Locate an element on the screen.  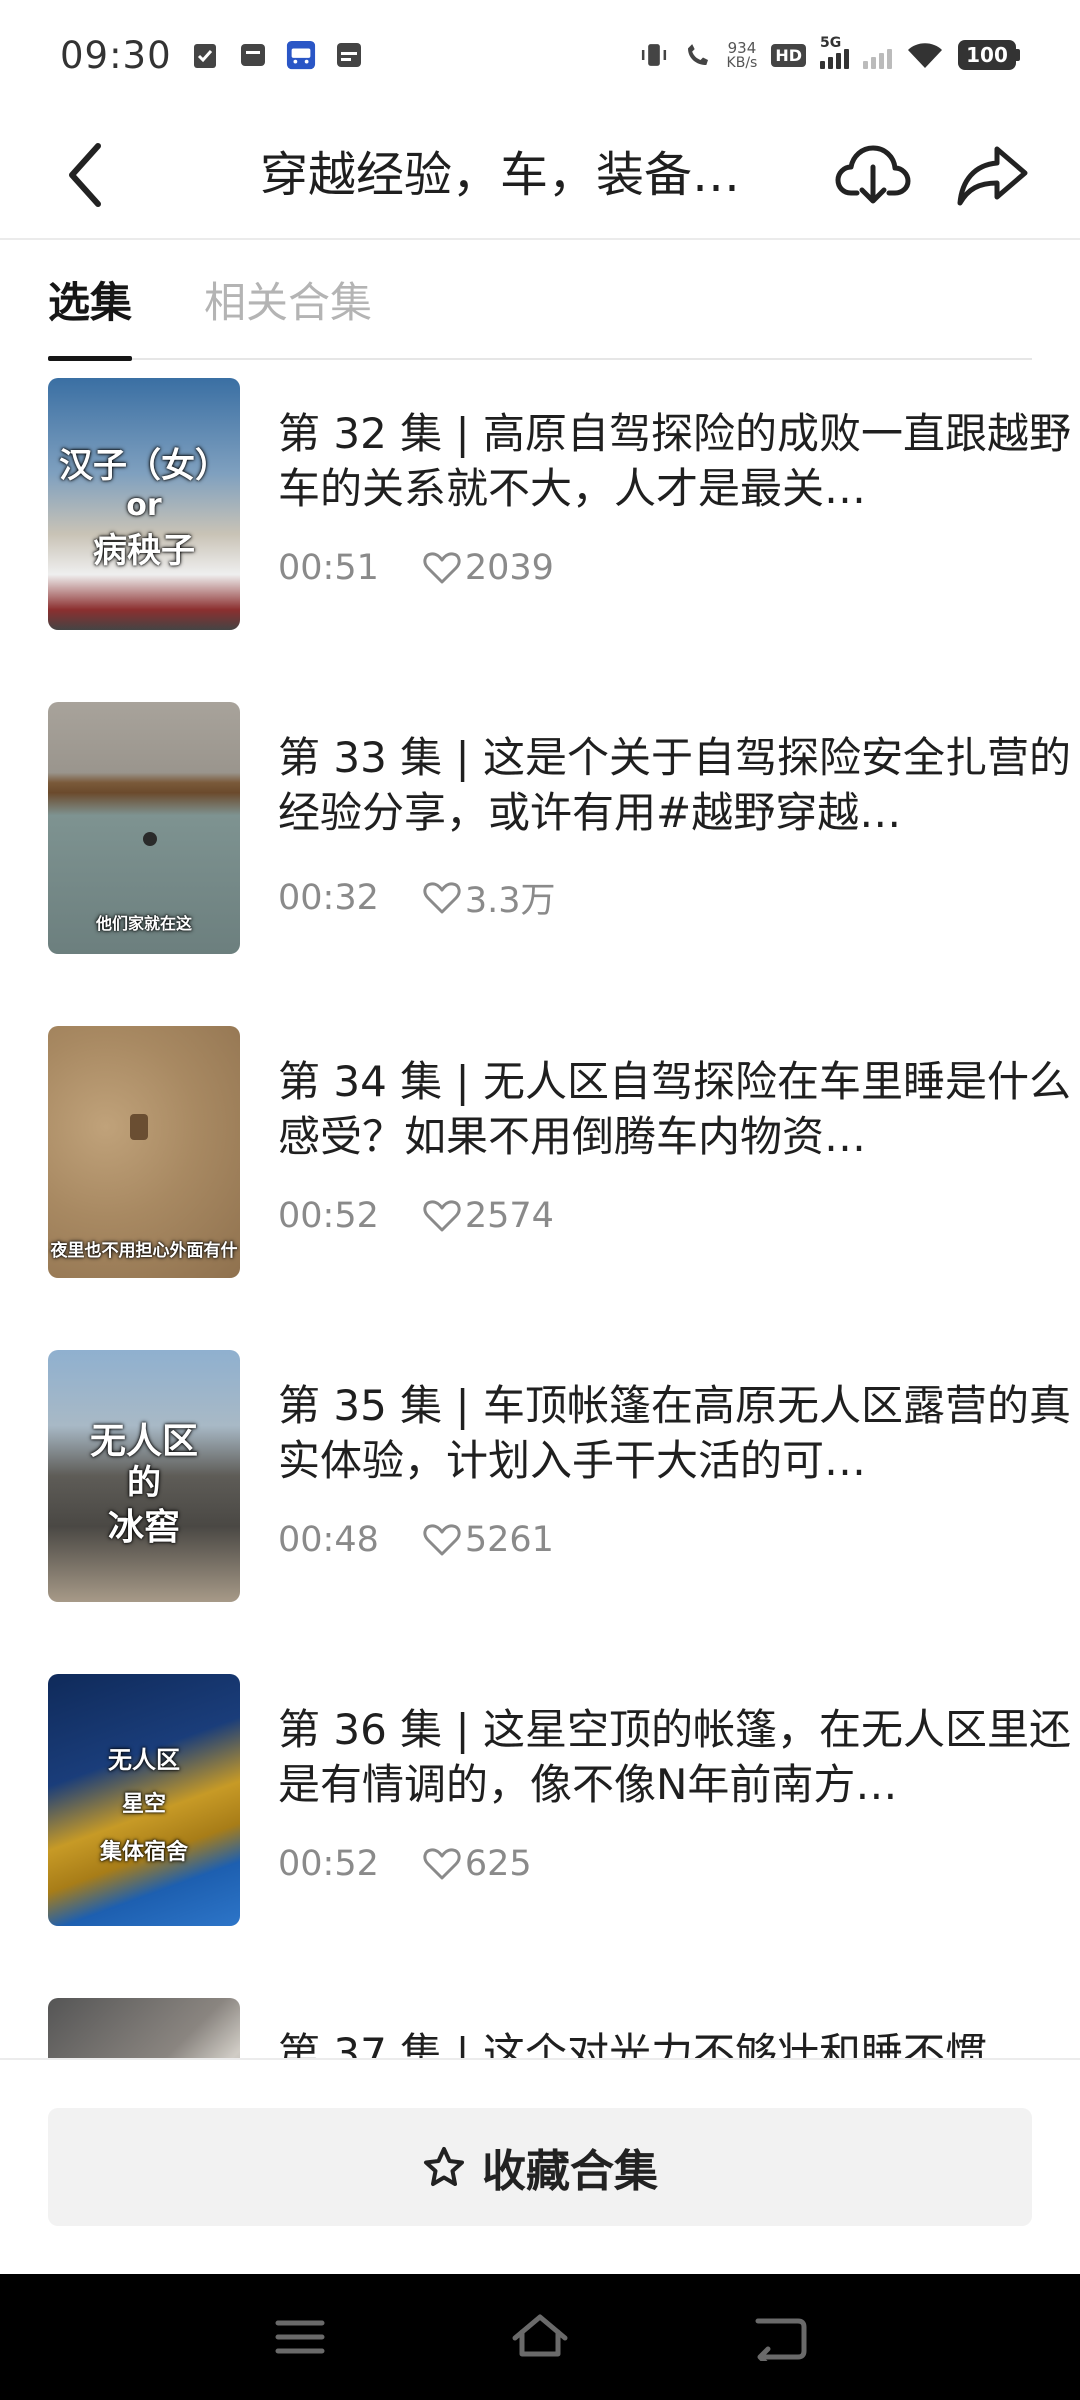
episode-likes: 2039 is located at coordinates (488, 568).